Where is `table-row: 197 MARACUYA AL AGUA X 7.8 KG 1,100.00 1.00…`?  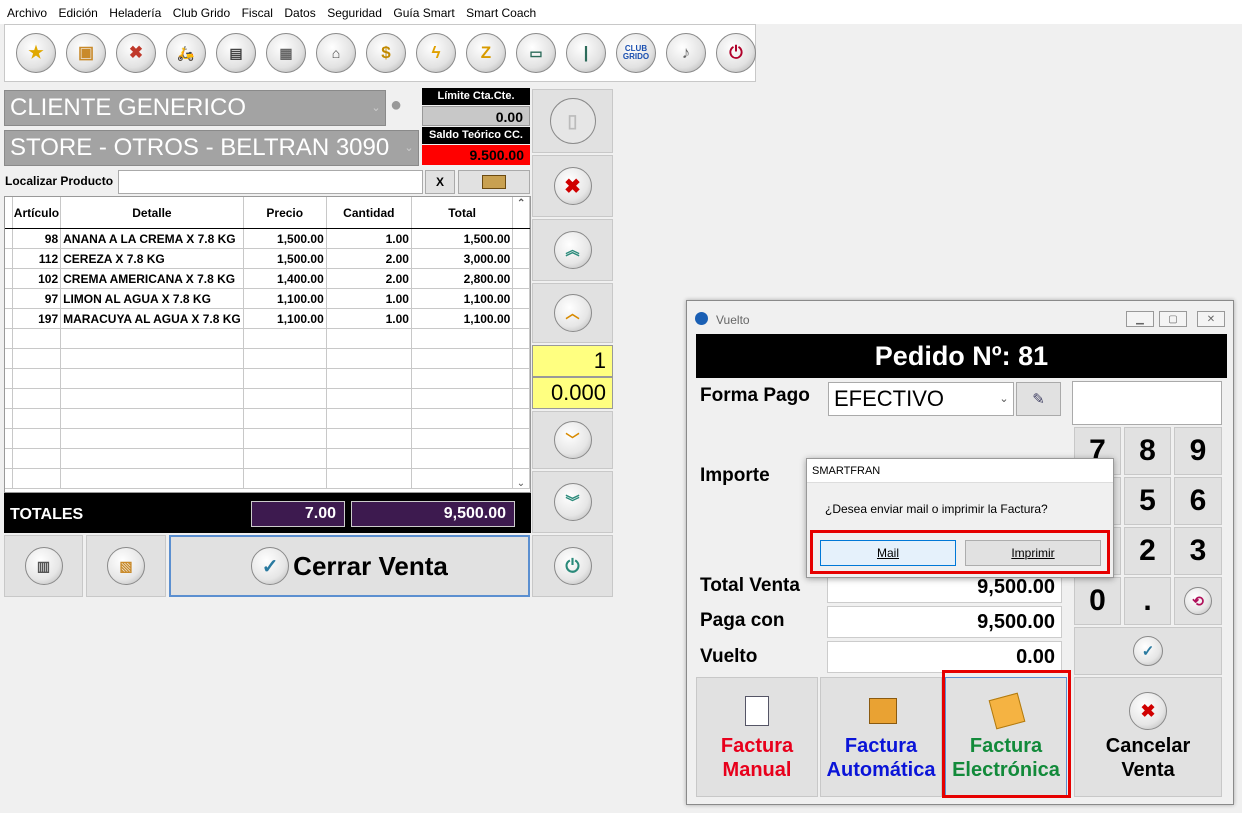 table-row: 197 MARACUYA AL AGUA X 7.8 KG 1,100.00 1.00… is located at coordinates (267, 318).